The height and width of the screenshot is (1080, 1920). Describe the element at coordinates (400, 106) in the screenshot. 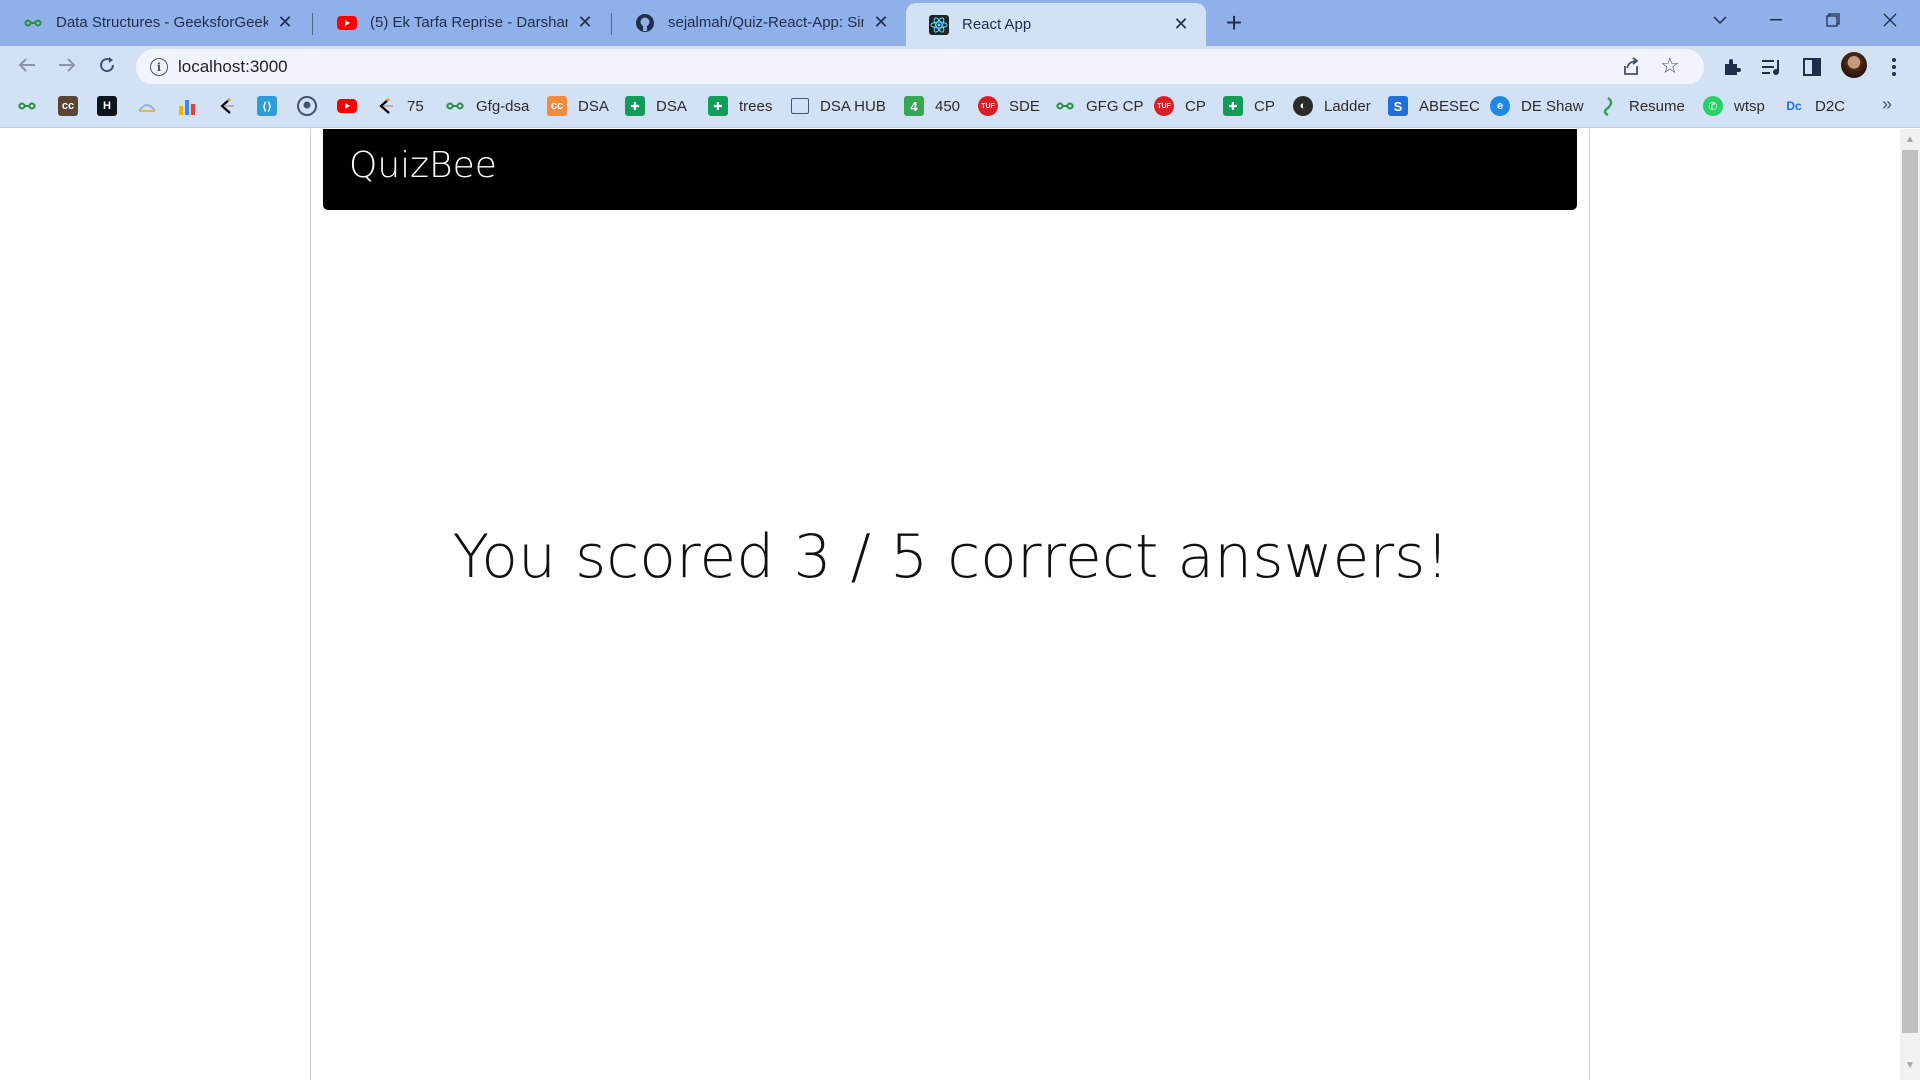

I see `bookmark-item: 75` at that location.